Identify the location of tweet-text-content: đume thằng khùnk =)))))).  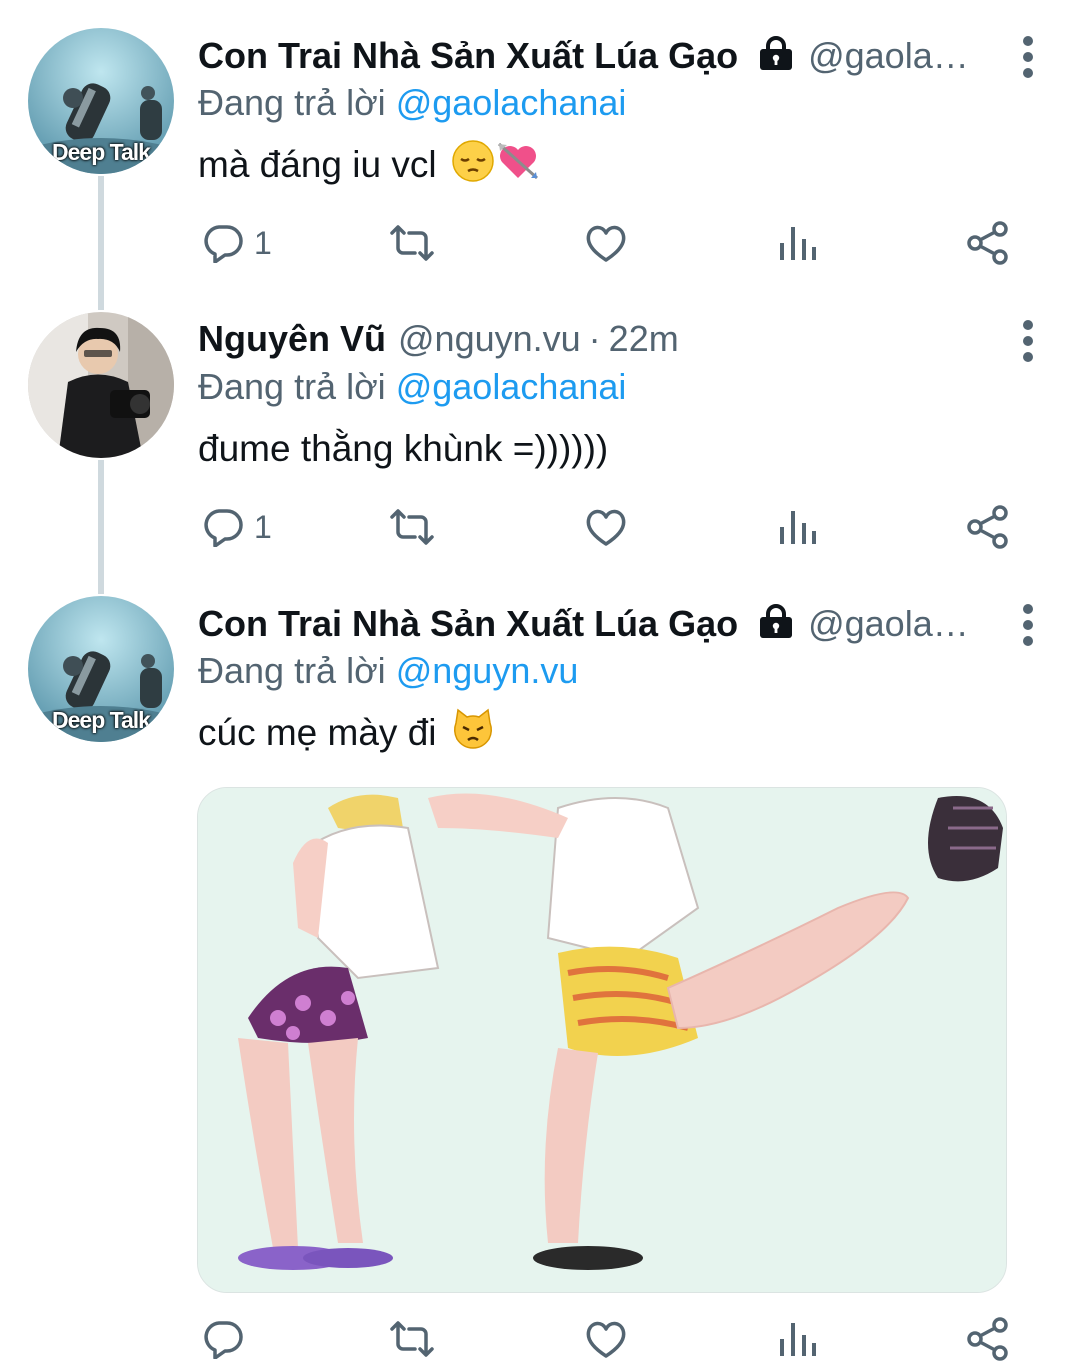
(403, 448).